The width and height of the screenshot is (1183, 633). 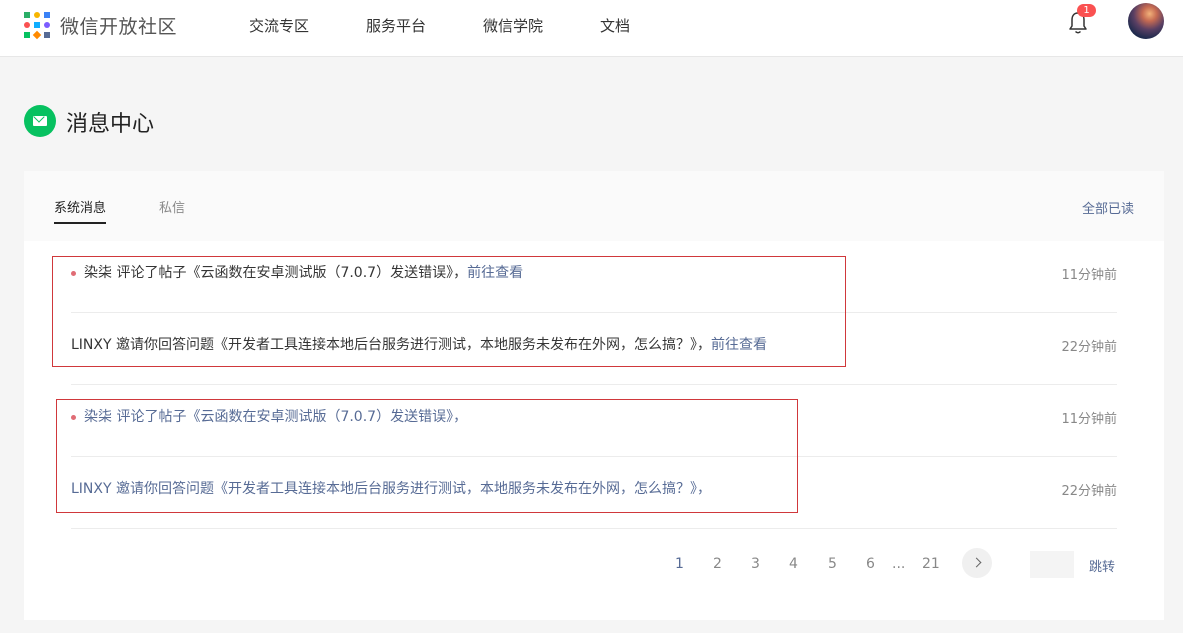 What do you see at coordinates (594, 206) in the screenshot?
I see `message-tabs: 系统消息 私信 全部已读` at bounding box center [594, 206].